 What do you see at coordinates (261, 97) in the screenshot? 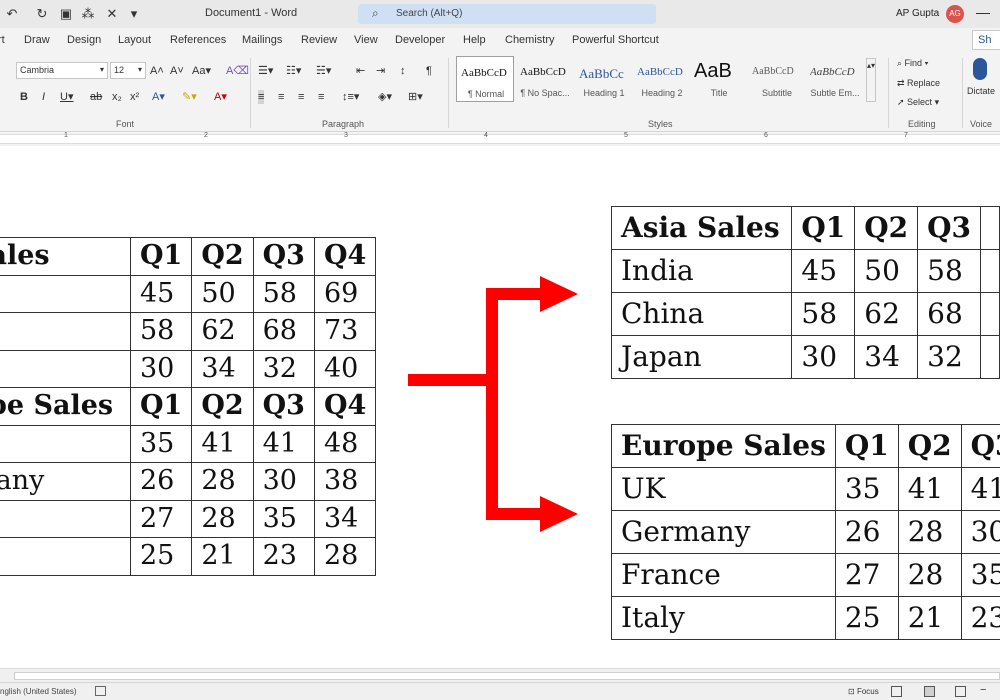
I see `align-left-icon: ≡` at bounding box center [261, 97].